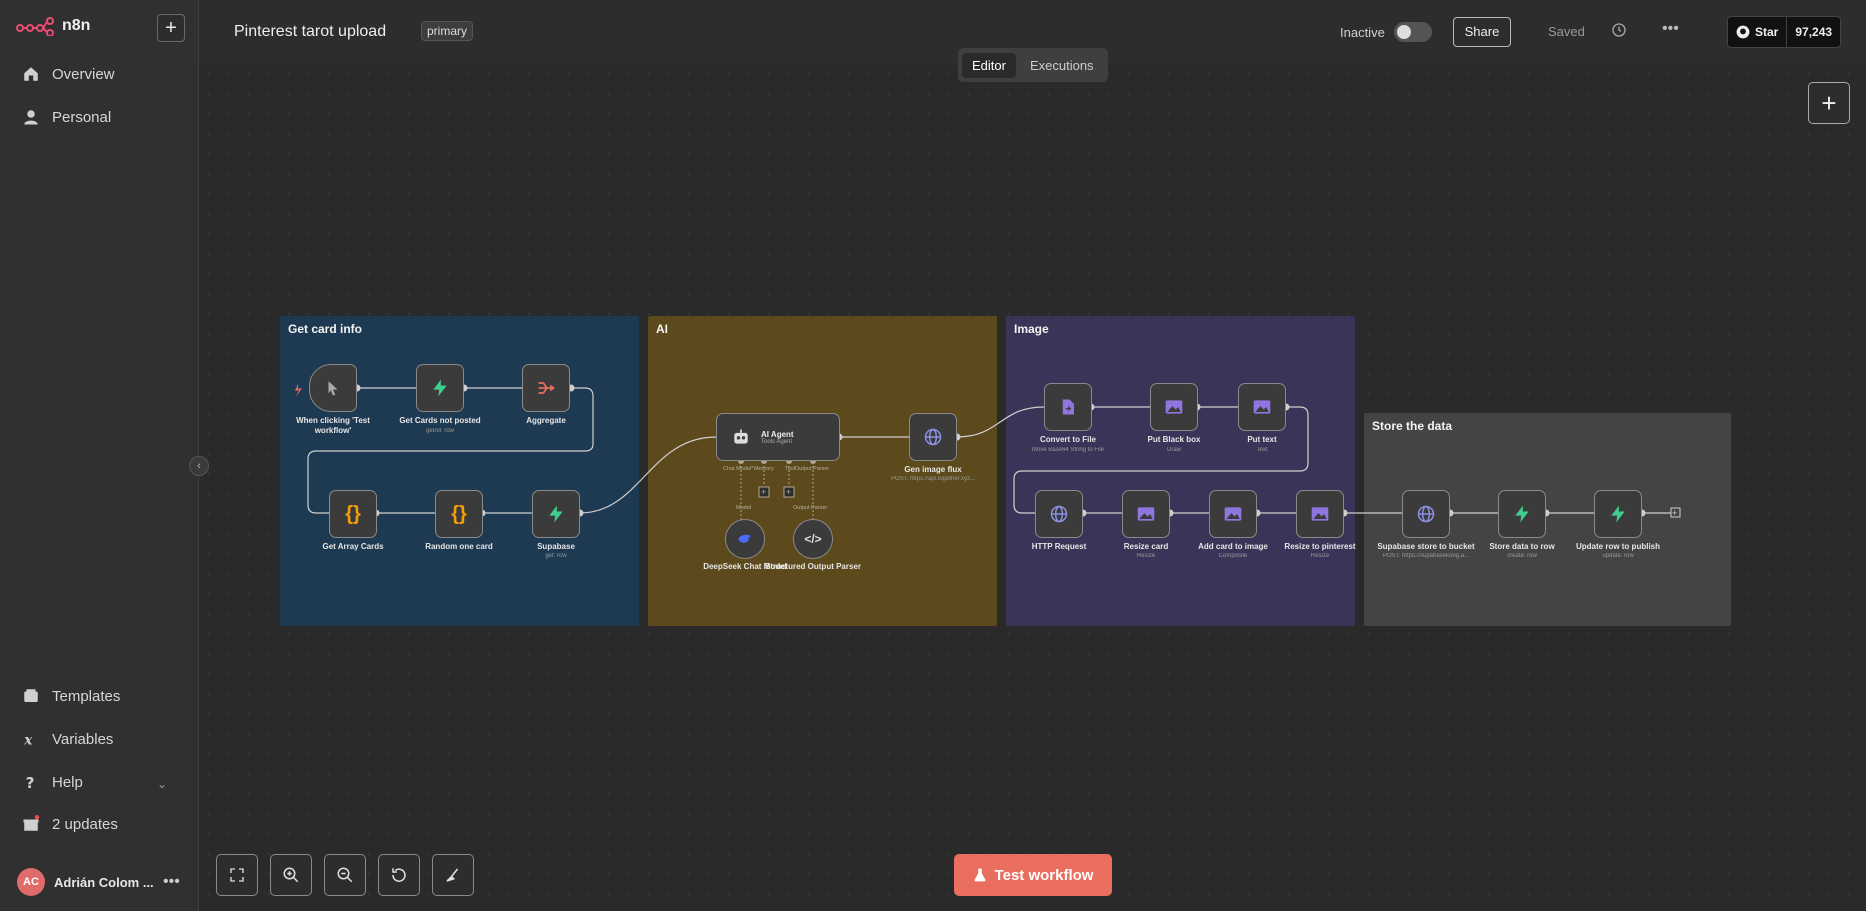 Image resolution: width=1866 pixels, height=911 pixels. I want to click on robot-icon, so click(741, 436).